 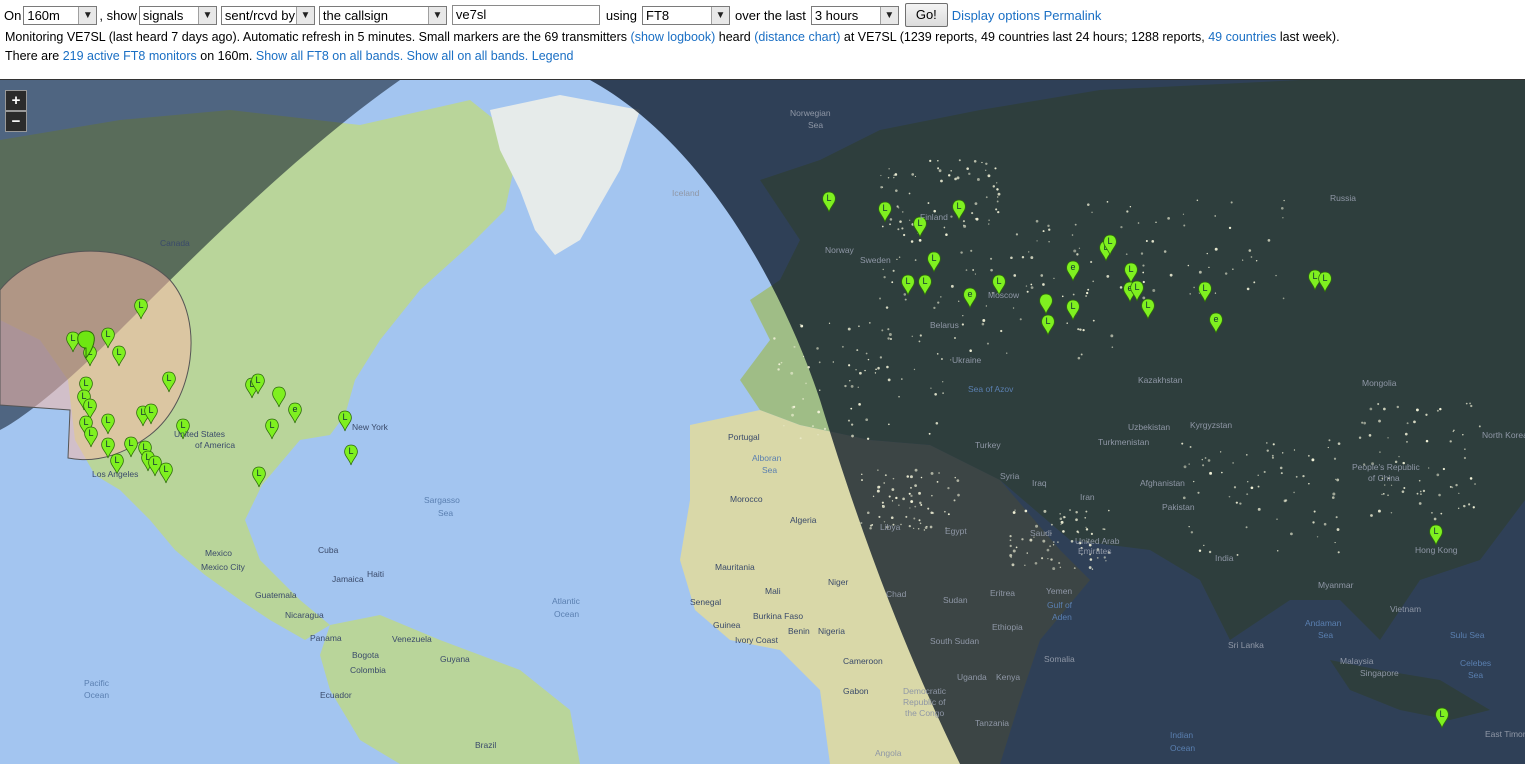 I want to click on zoom-in-button: +, so click(x=16, y=100).